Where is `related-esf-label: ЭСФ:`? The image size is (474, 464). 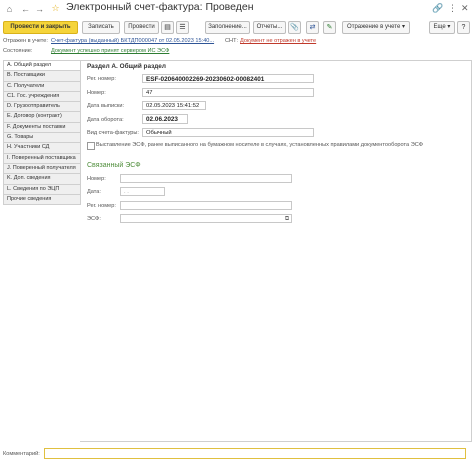 related-esf-label: ЭСФ: is located at coordinates (94, 219).